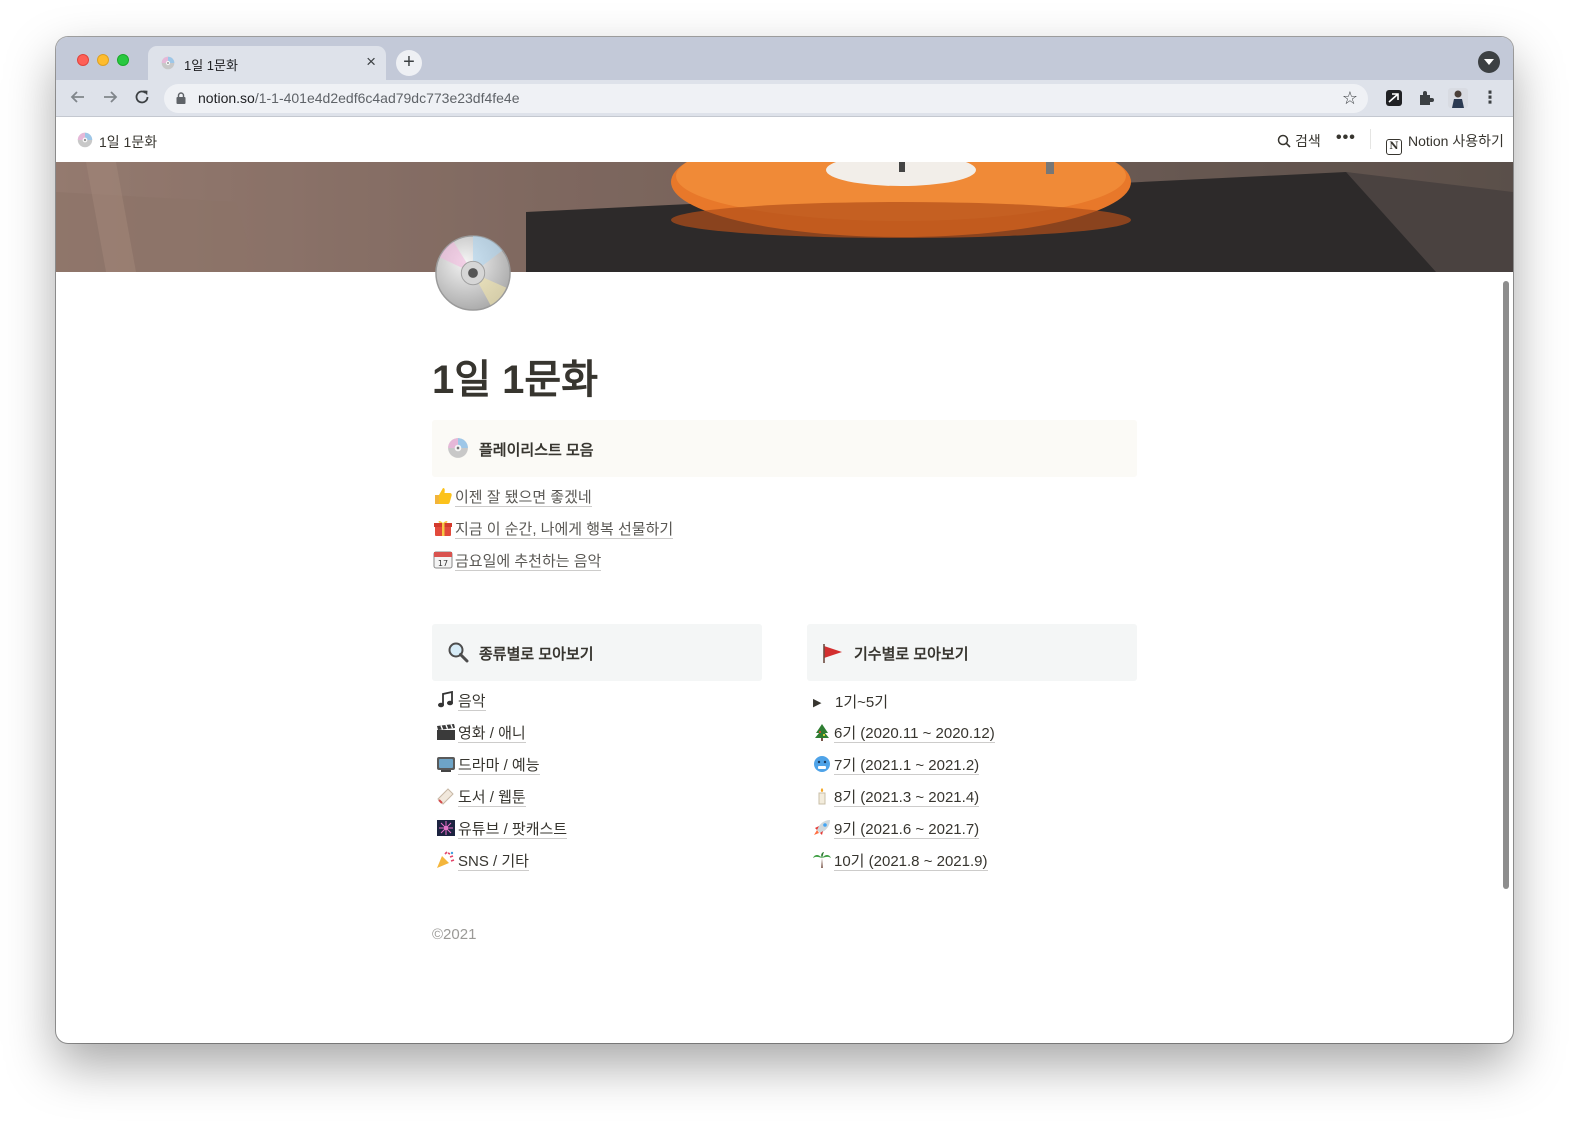  Describe the element at coordinates (78, 98) in the screenshot. I see `back-arrow-icon` at that location.